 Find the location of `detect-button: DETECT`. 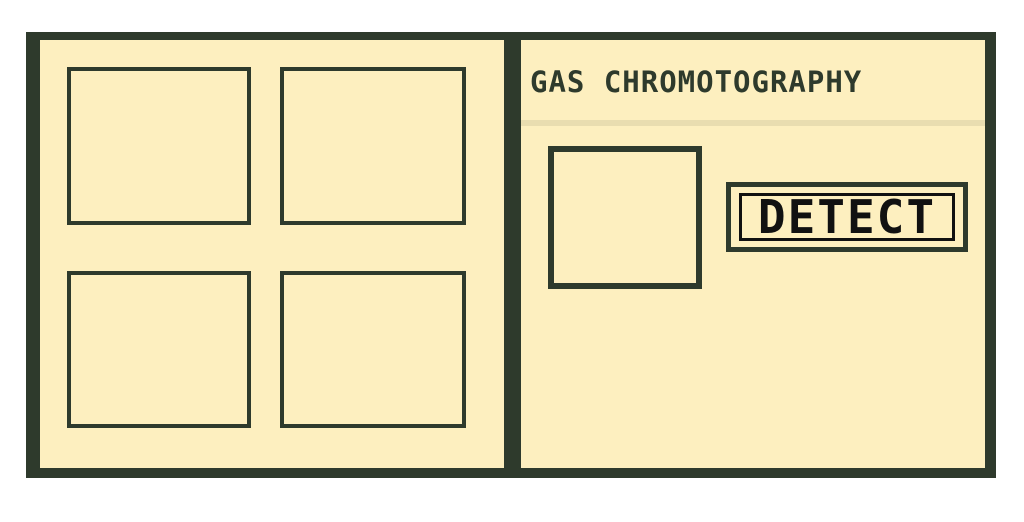

detect-button: DETECT is located at coordinates (847, 217).